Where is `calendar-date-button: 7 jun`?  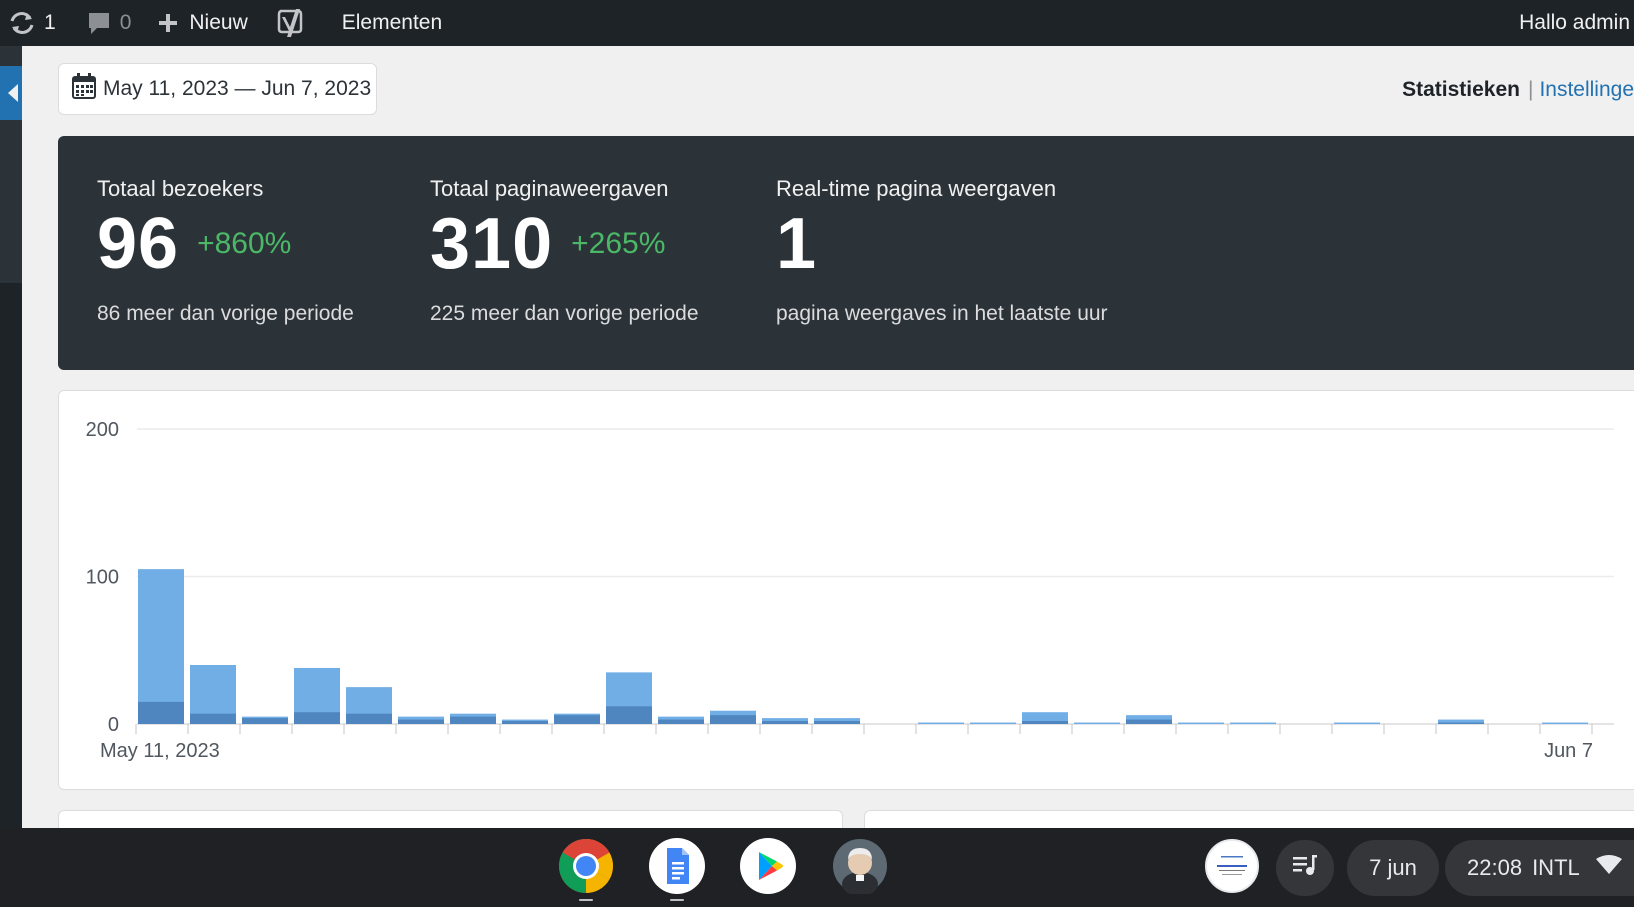
calendar-date-button: 7 jun is located at coordinates (1393, 868).